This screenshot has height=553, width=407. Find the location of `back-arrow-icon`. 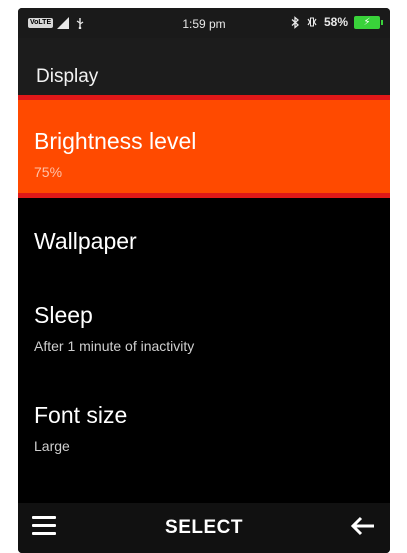

back-arrow-icon is located at coordinates (363, 526).